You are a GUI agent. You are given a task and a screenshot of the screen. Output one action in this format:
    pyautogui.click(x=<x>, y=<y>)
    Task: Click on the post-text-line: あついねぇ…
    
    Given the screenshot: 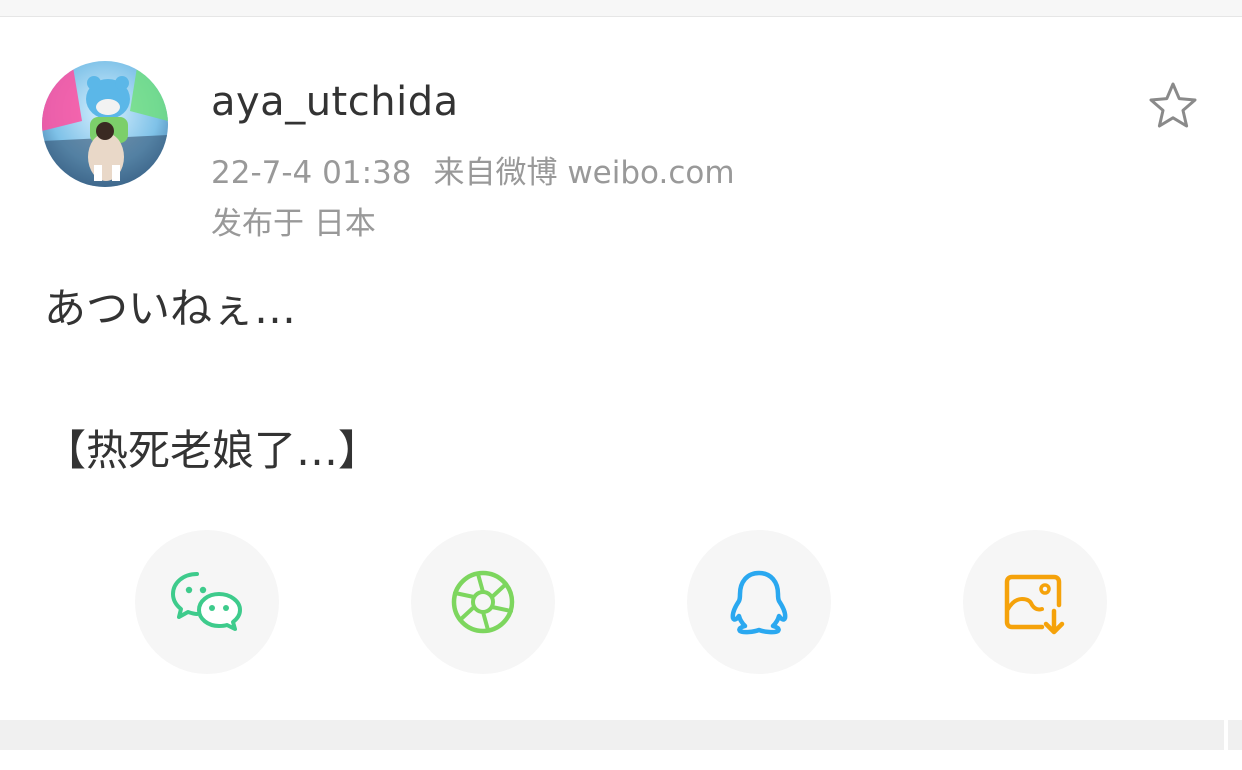 What is the action you would take?
    pyautogui.click(x=170, y=308)
    